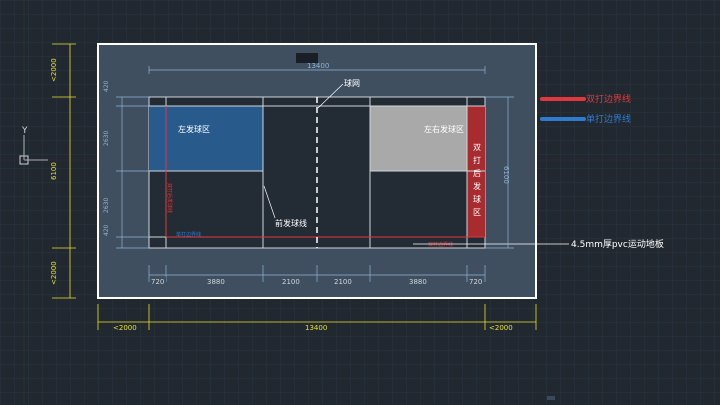 This screenshot has width=720, height=405. What do you see at coordinates (106, 86) in the screenshot?
I see `dim-inner-left-0: 420` at bounding box center [106, 86].